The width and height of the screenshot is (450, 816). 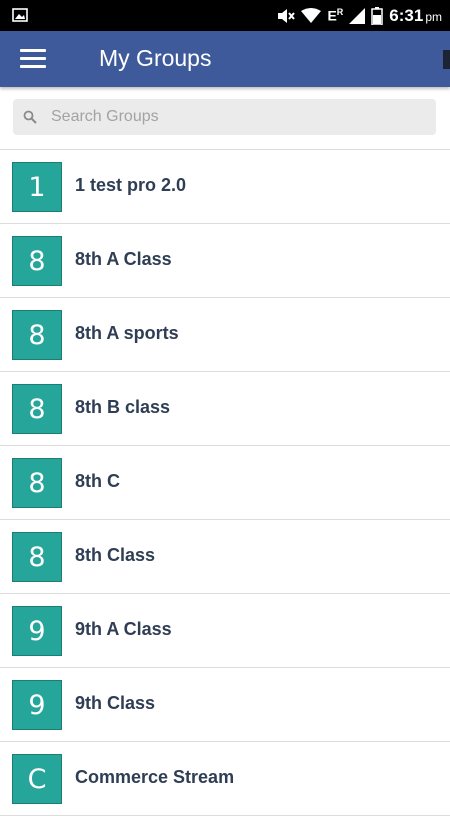 What do you see at coordinates (335, 15) in the screenshot?
I see `network-type-indicator: ER` at bounding box center [335, 15].